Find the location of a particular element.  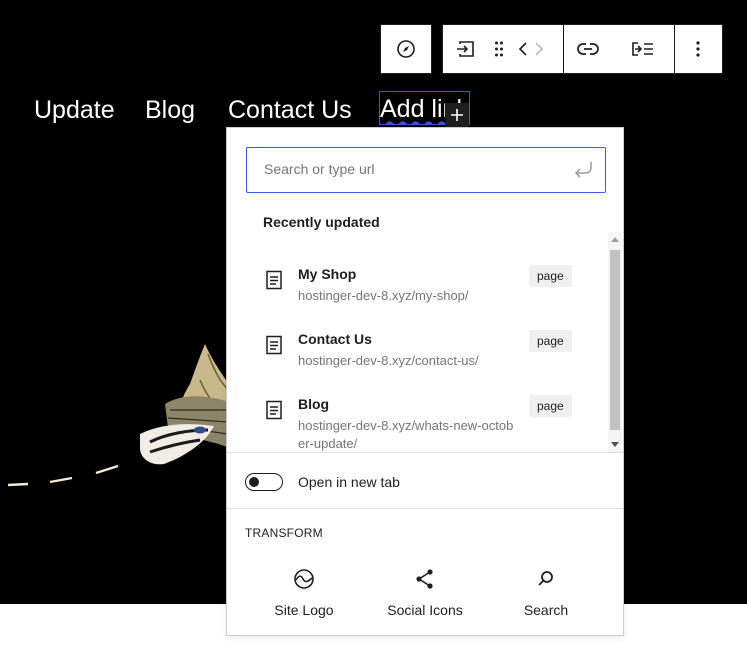

open-new-tab-setting: Open in new tab is located at coordinates (322, 482).